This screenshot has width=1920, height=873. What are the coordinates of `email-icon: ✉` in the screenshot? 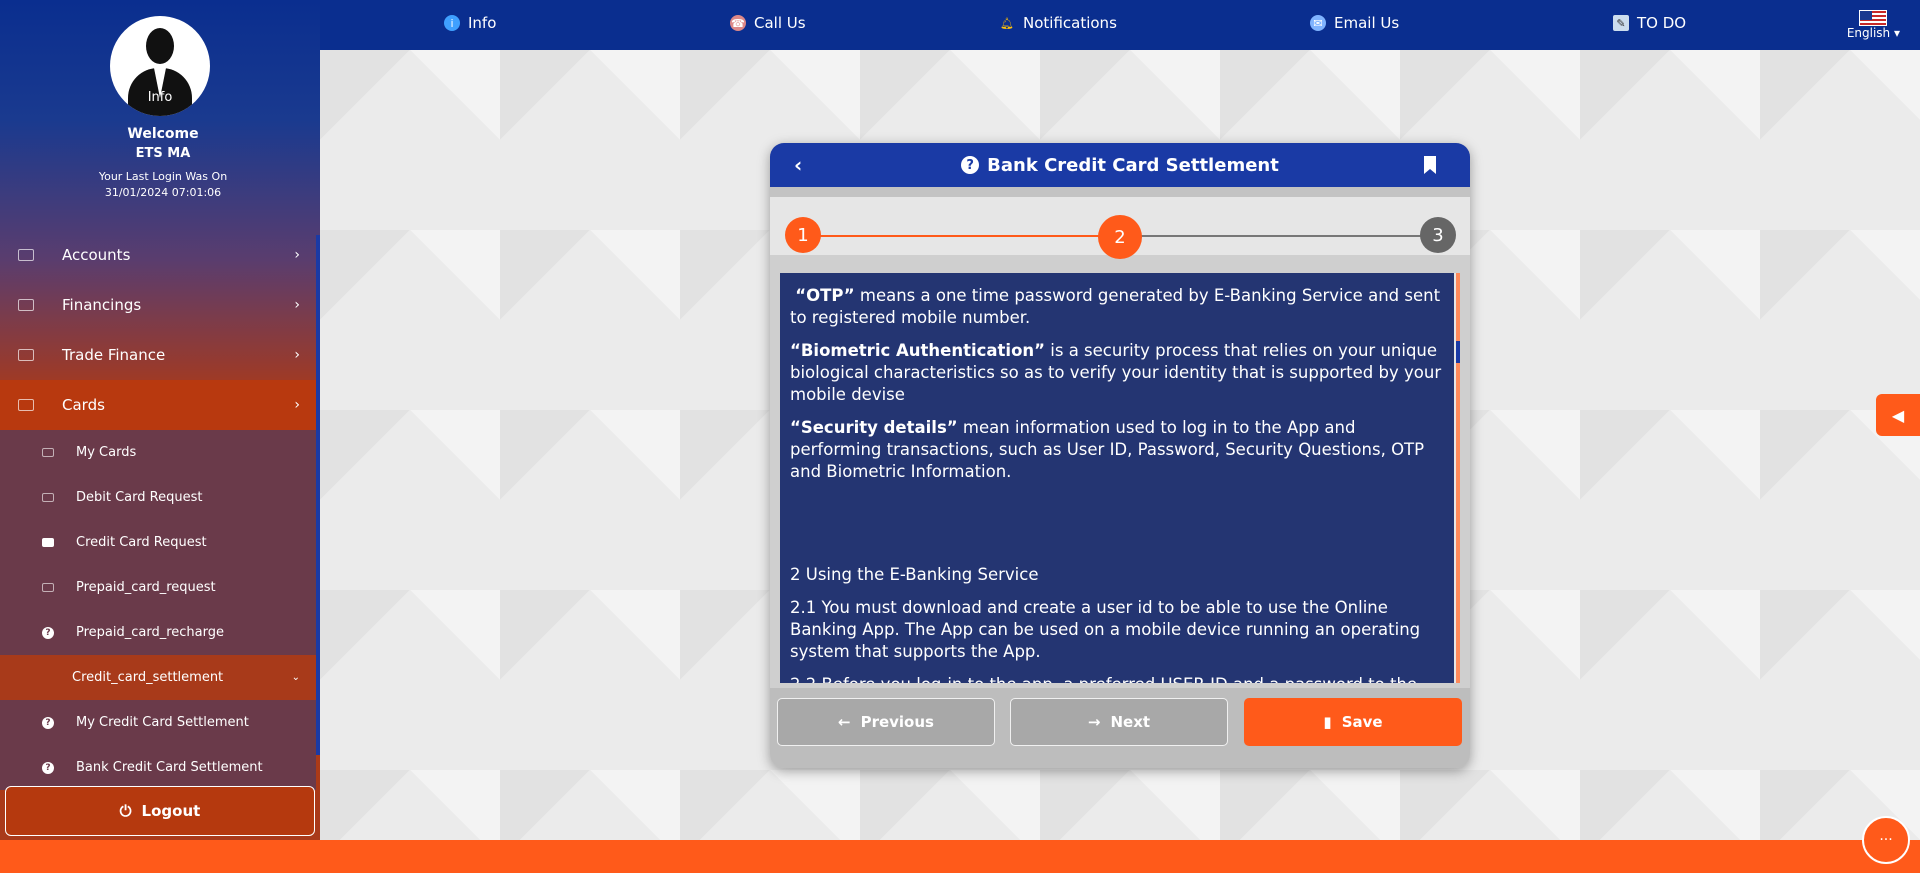 It's located at (1318, 23).